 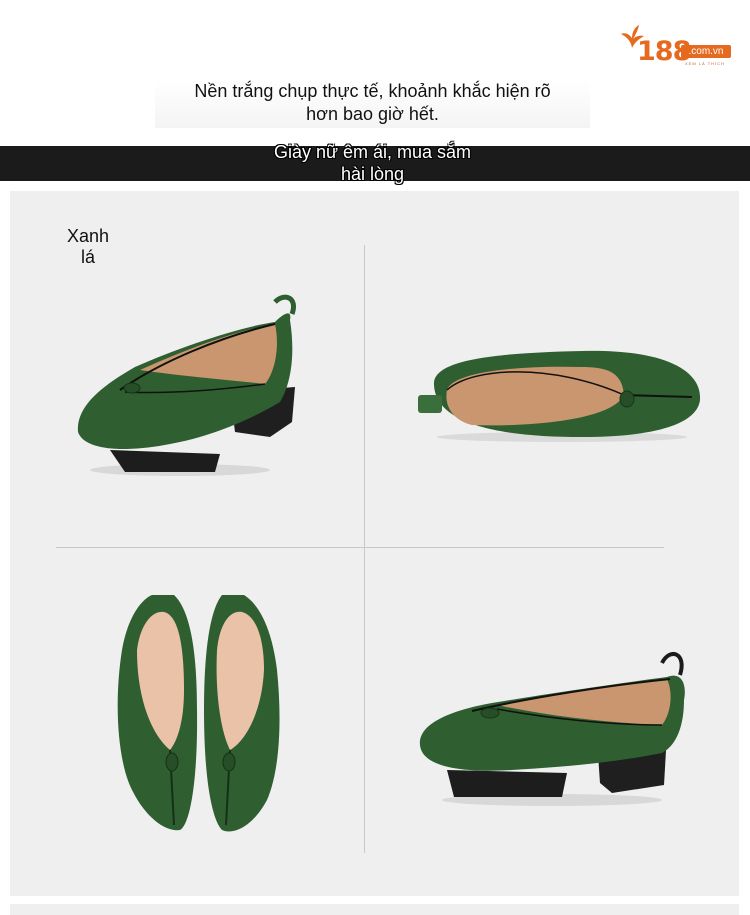 I want to click on shoe-side-view-image, so click(x=186, y=385).